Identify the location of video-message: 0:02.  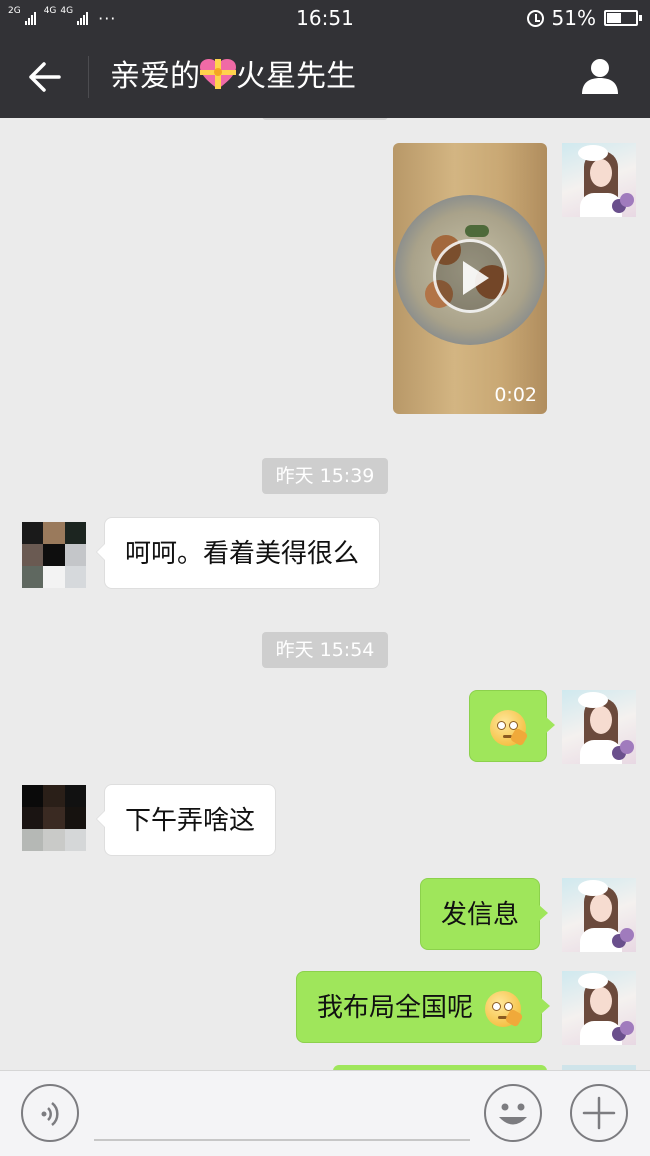
(470, 278).